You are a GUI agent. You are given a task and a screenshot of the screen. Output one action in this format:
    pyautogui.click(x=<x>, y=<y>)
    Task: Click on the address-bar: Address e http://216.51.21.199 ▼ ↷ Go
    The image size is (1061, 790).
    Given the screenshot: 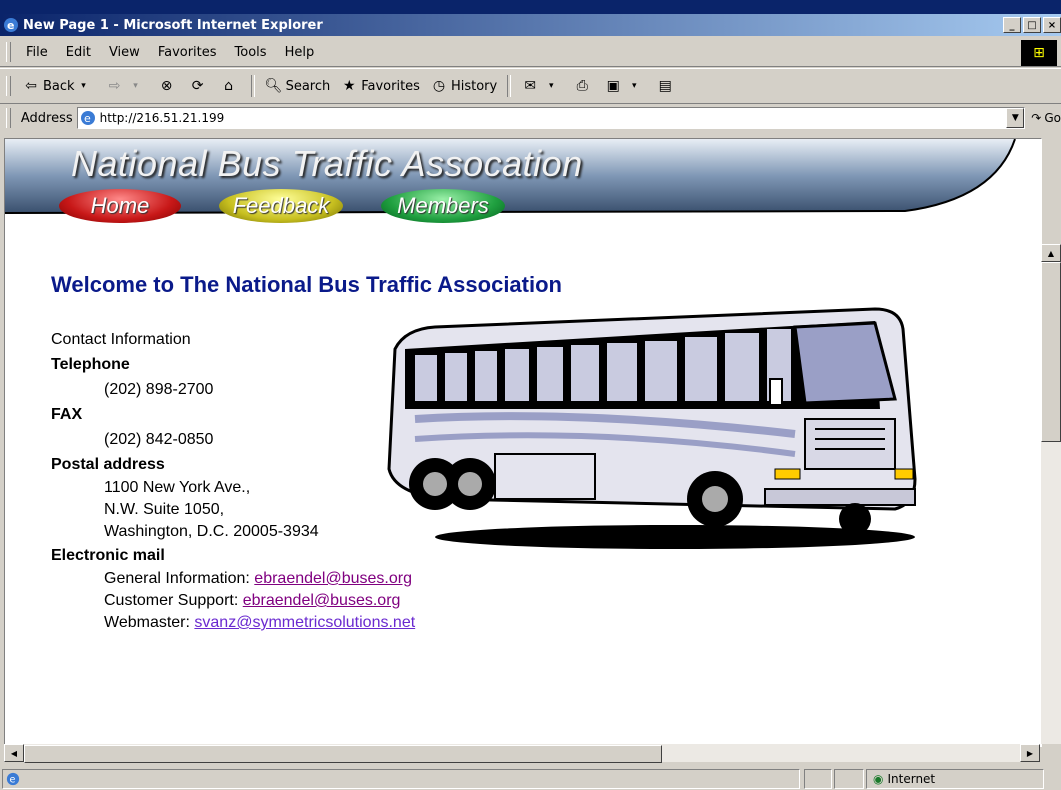 What is the action you would take?
    pyautogui.click(x=530, y=118)
    